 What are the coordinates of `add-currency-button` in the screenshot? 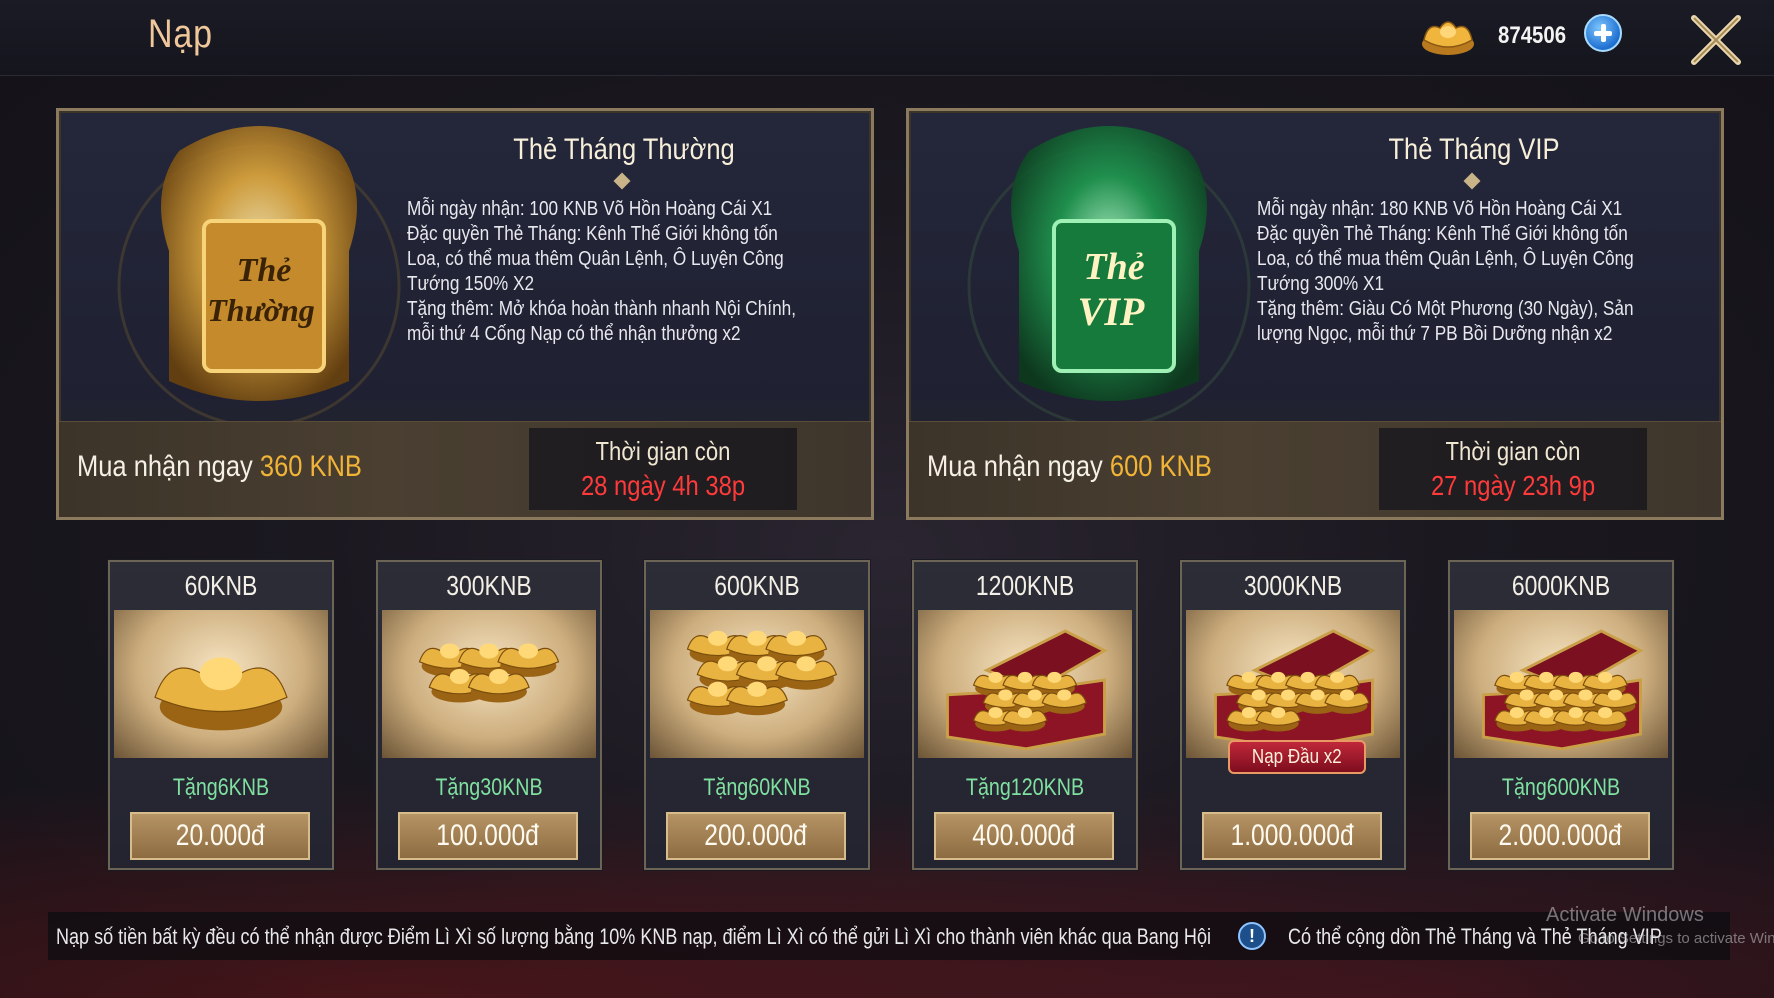 It's located at (1603, 33).